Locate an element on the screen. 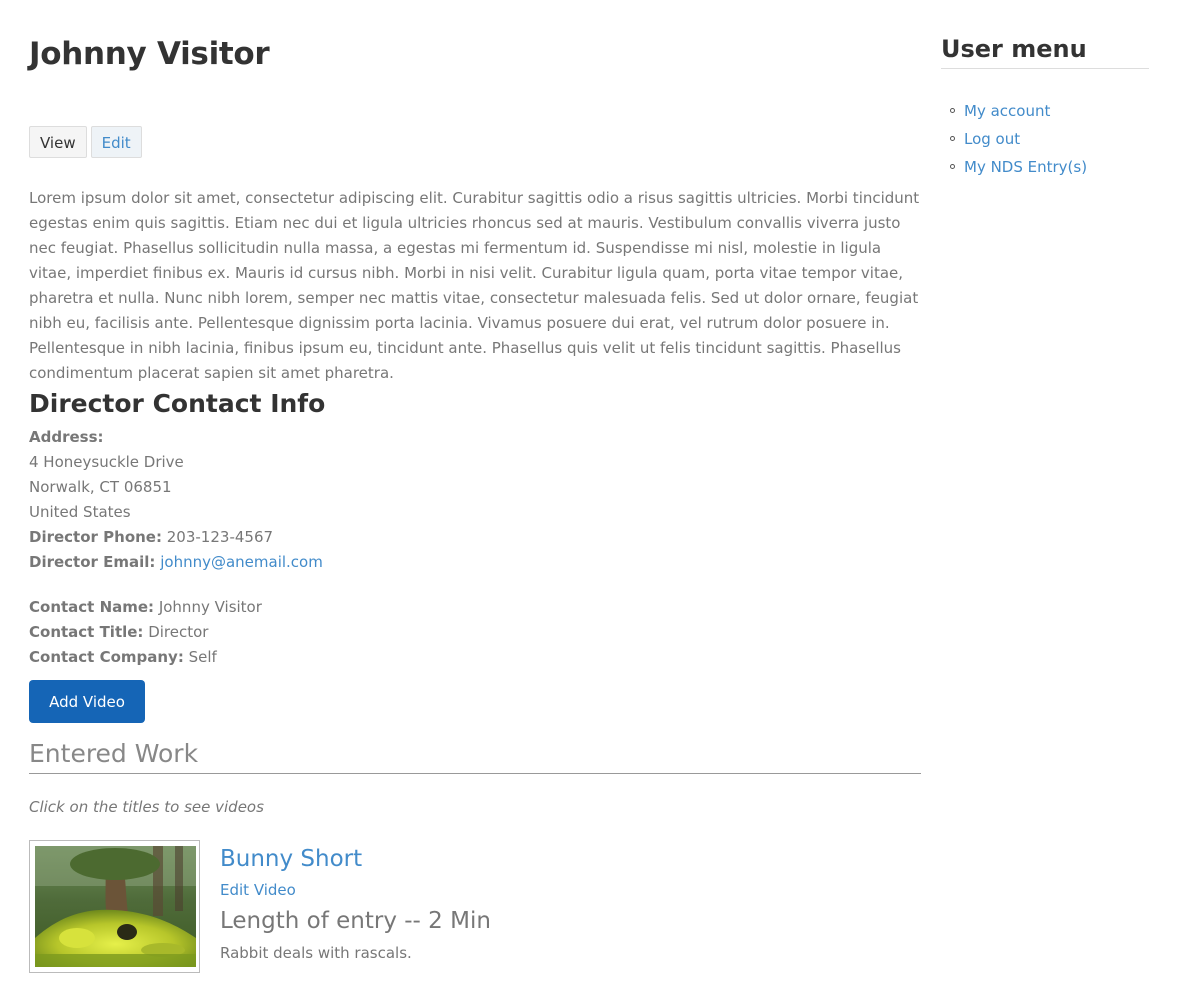 The width and height of the screenshot is (1181, 1008). address-line-2: Norwalk, CT 06851 is located at coordinates (100, 487).